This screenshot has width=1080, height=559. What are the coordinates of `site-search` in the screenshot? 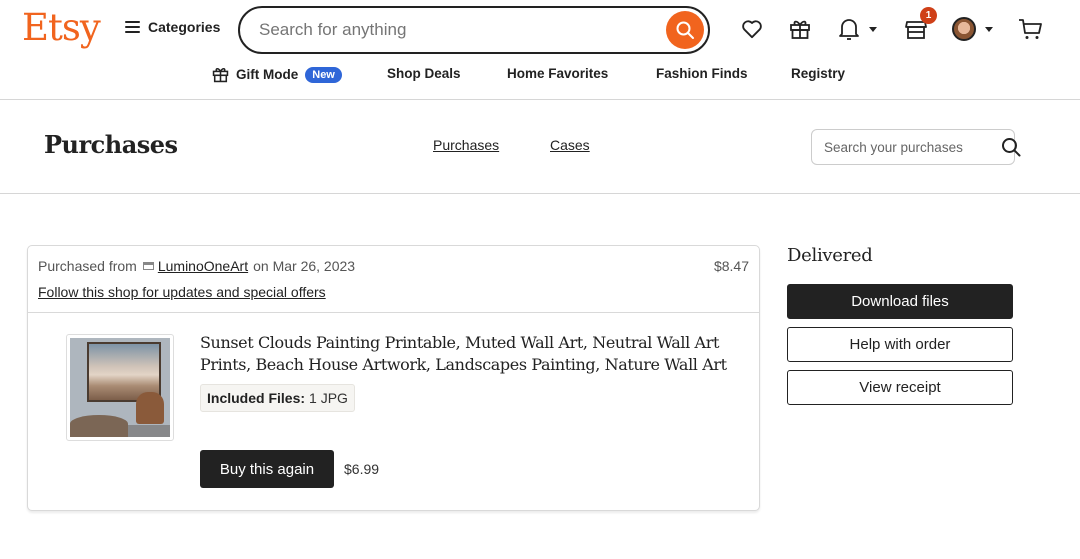 It's located at (474, 30).